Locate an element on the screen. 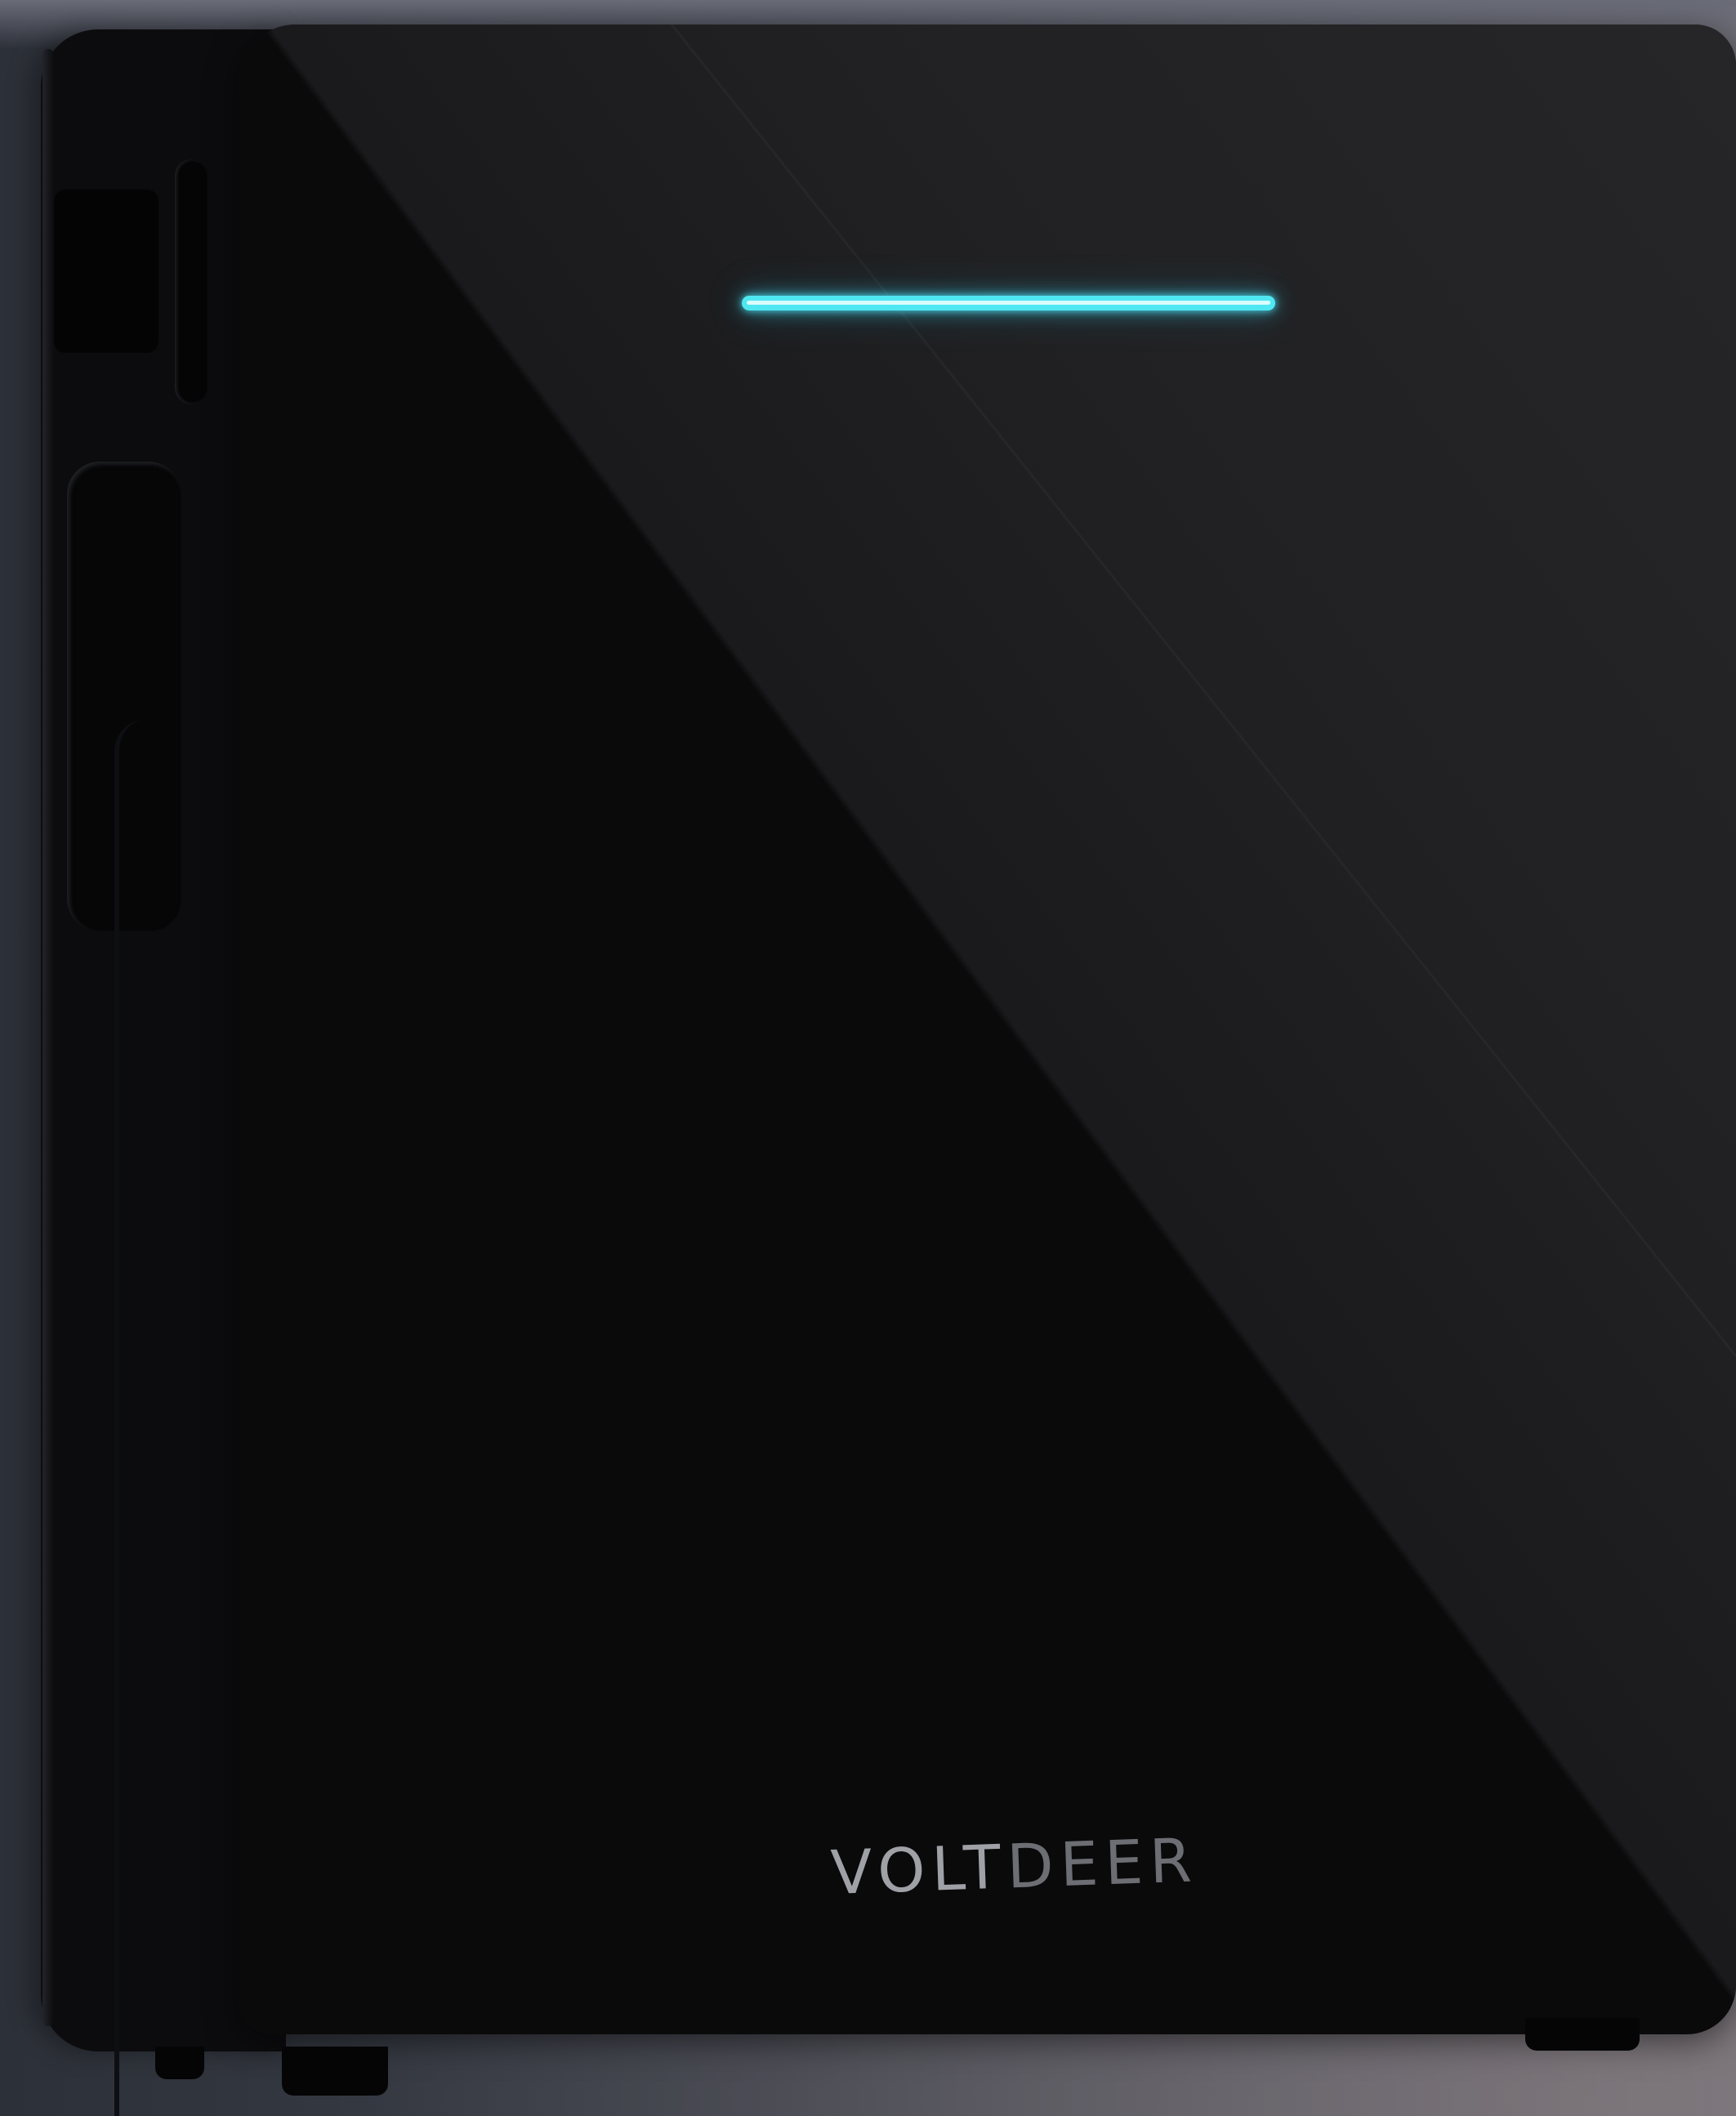 The width and height of the screenshot is (1736, 2116). status-led-core is located at coordinates (1009, 303).